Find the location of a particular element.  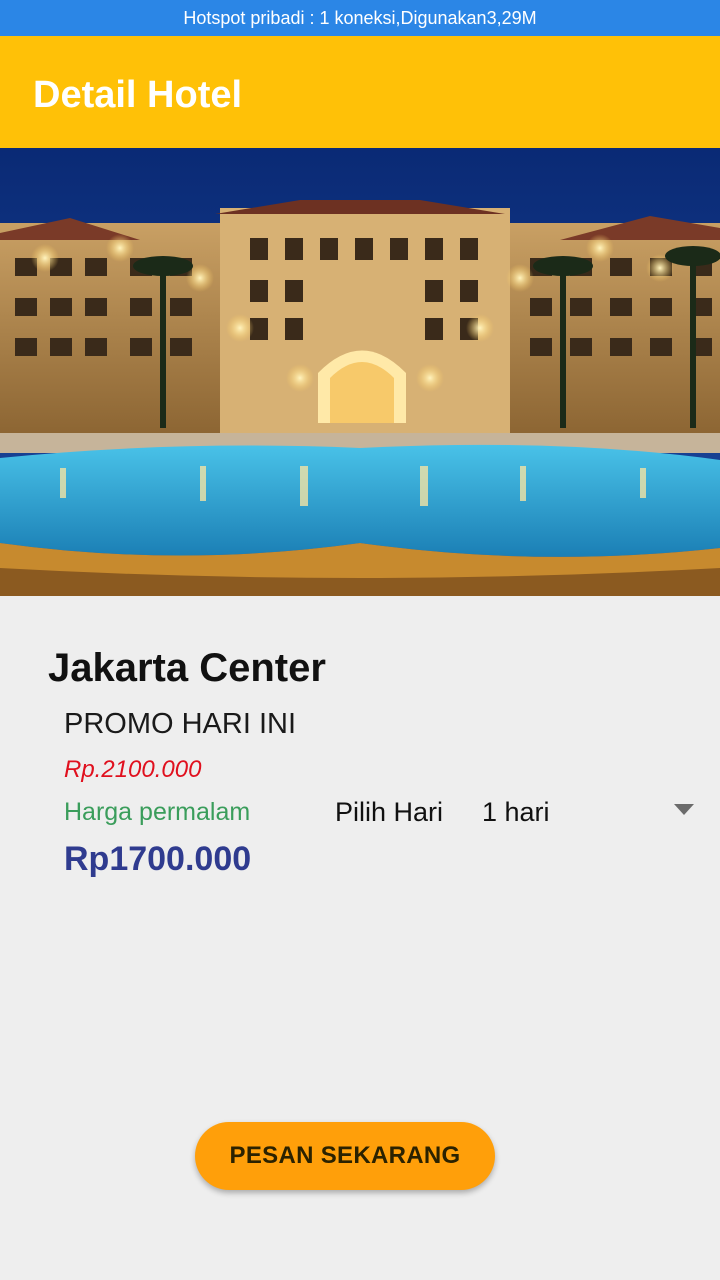

page-title: Detail Hotel is located at coordinates (138, 95).